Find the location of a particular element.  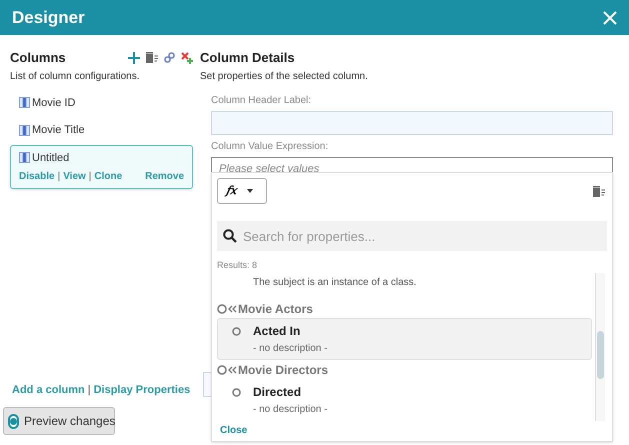

column-item: Movie Title is located at coordinates (101, 130).